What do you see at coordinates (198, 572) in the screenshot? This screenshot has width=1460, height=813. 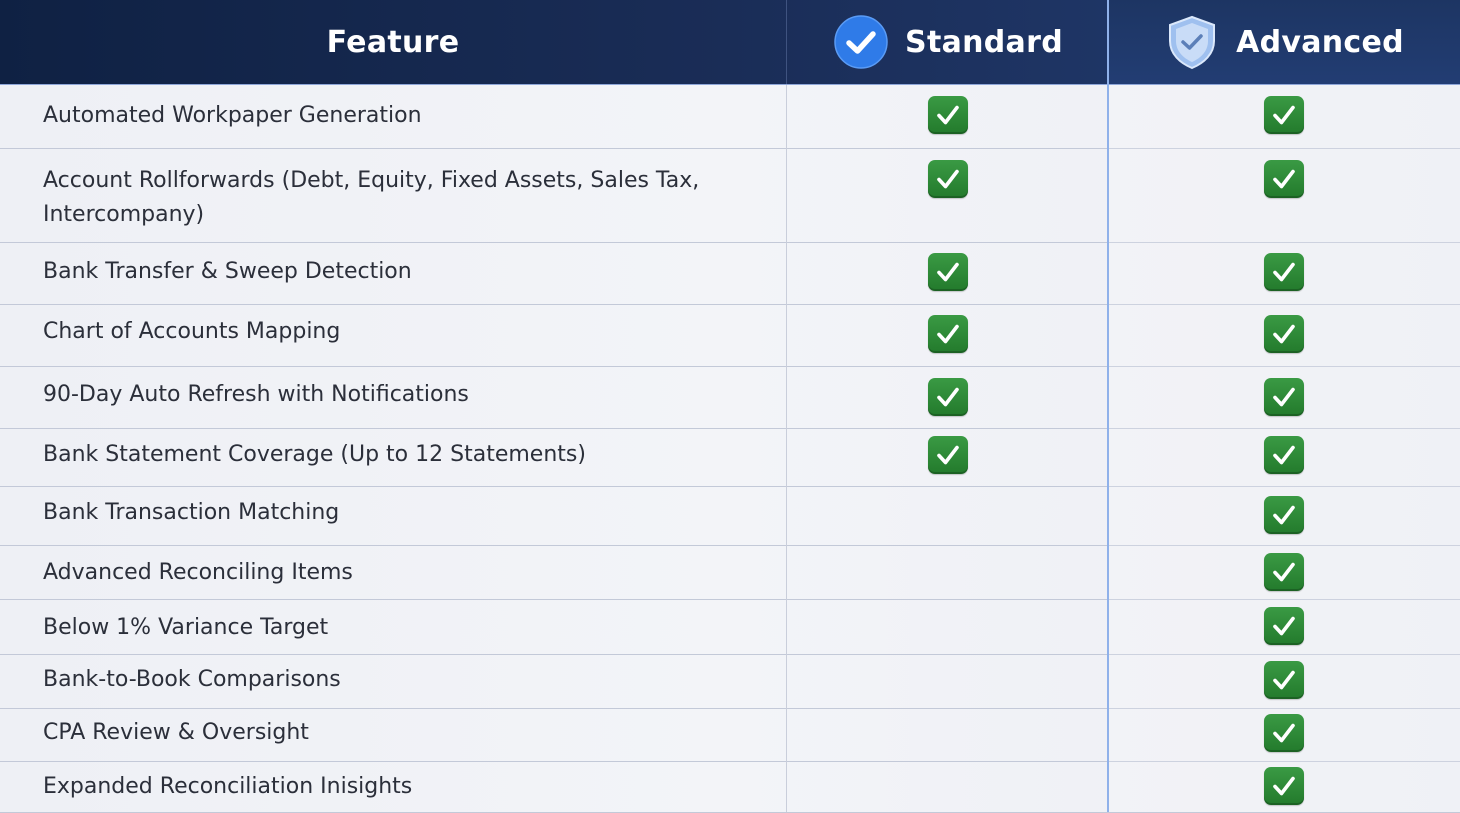 I see `feature-name: Advanced Reconciling Items` at bounding box center [198, 572].